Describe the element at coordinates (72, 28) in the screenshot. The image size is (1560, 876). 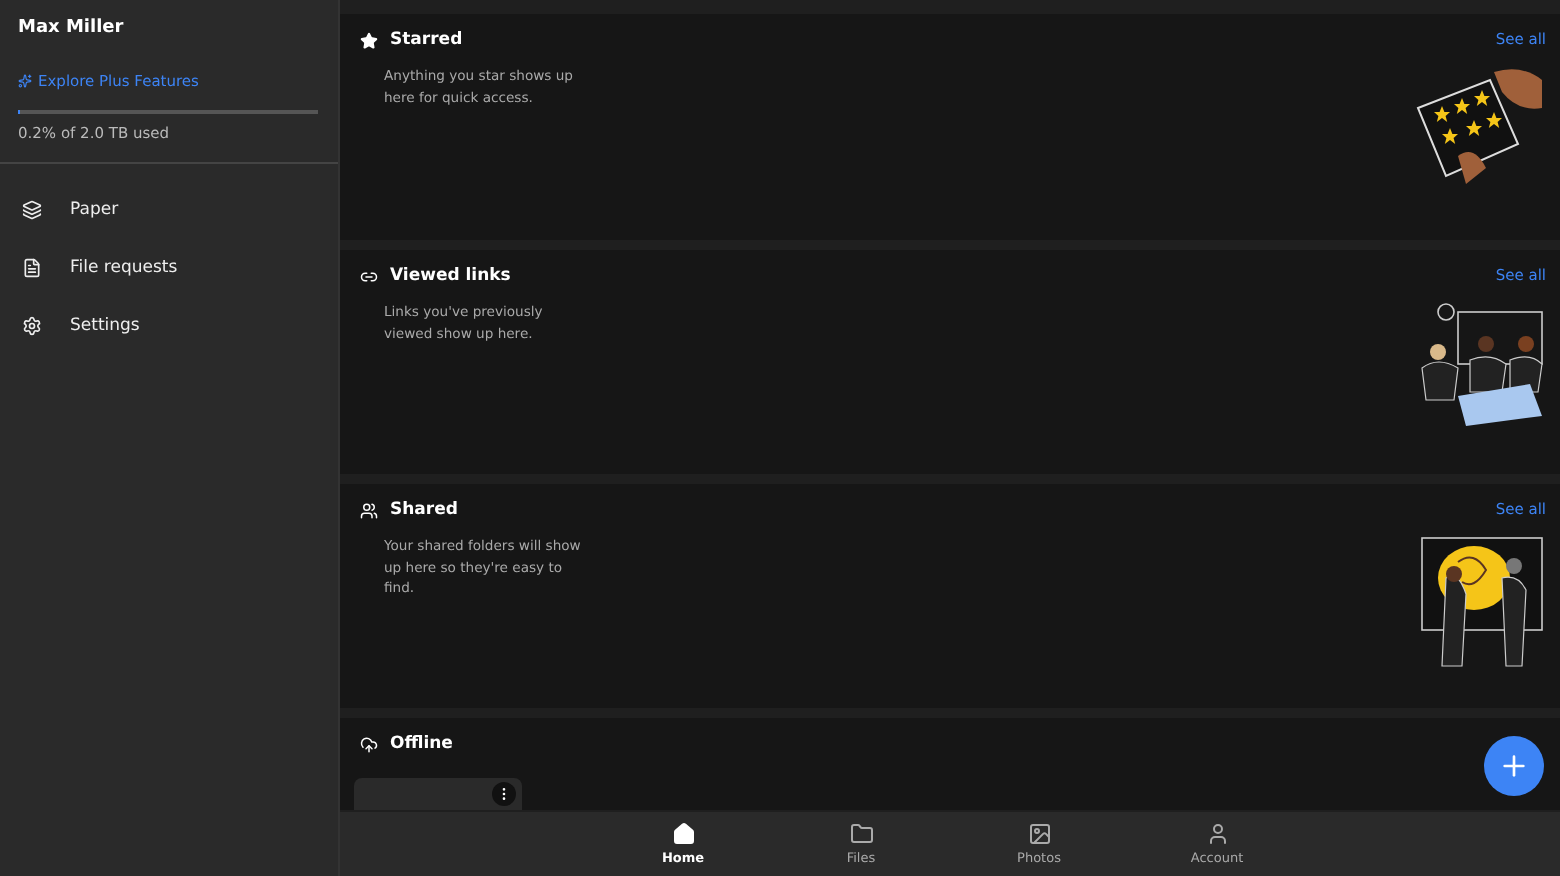
I see `user-name: Max Miller` at that location.